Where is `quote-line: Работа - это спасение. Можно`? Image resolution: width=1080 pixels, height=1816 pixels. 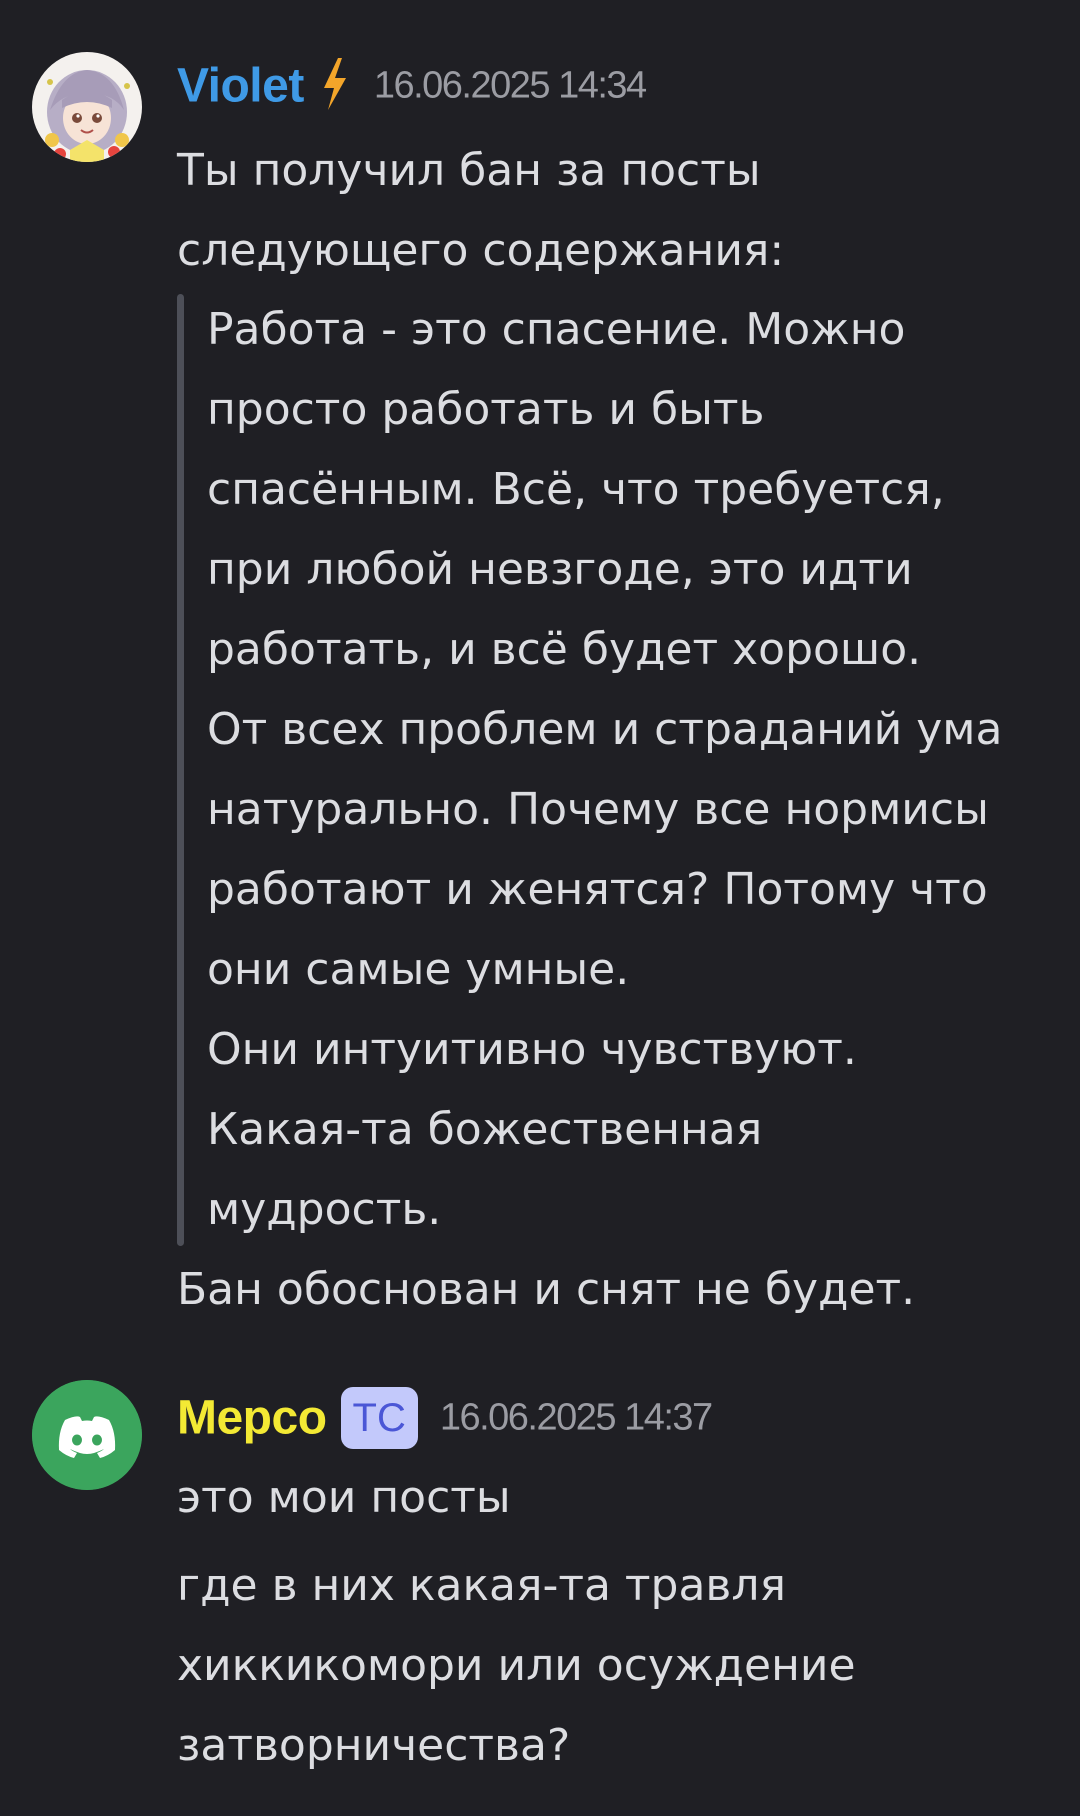 quote-line: Работа - это спасение. Можно is located at coordinates (556, 329).